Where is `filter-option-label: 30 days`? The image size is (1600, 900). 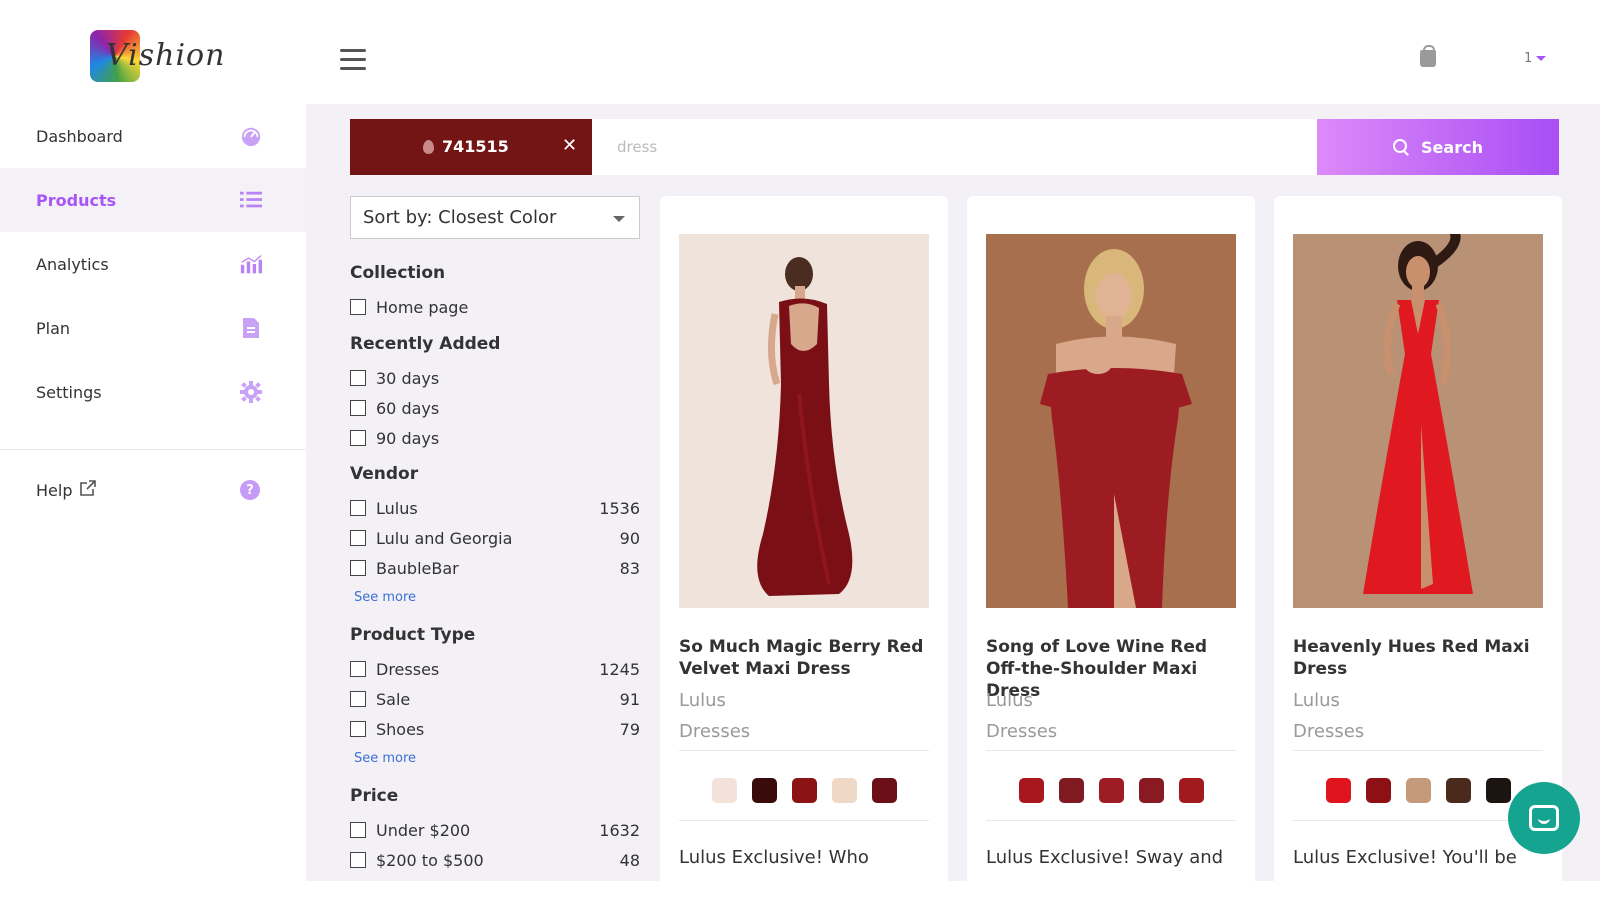 filter-option-label: 30 days is located at coordinates (408, 378).